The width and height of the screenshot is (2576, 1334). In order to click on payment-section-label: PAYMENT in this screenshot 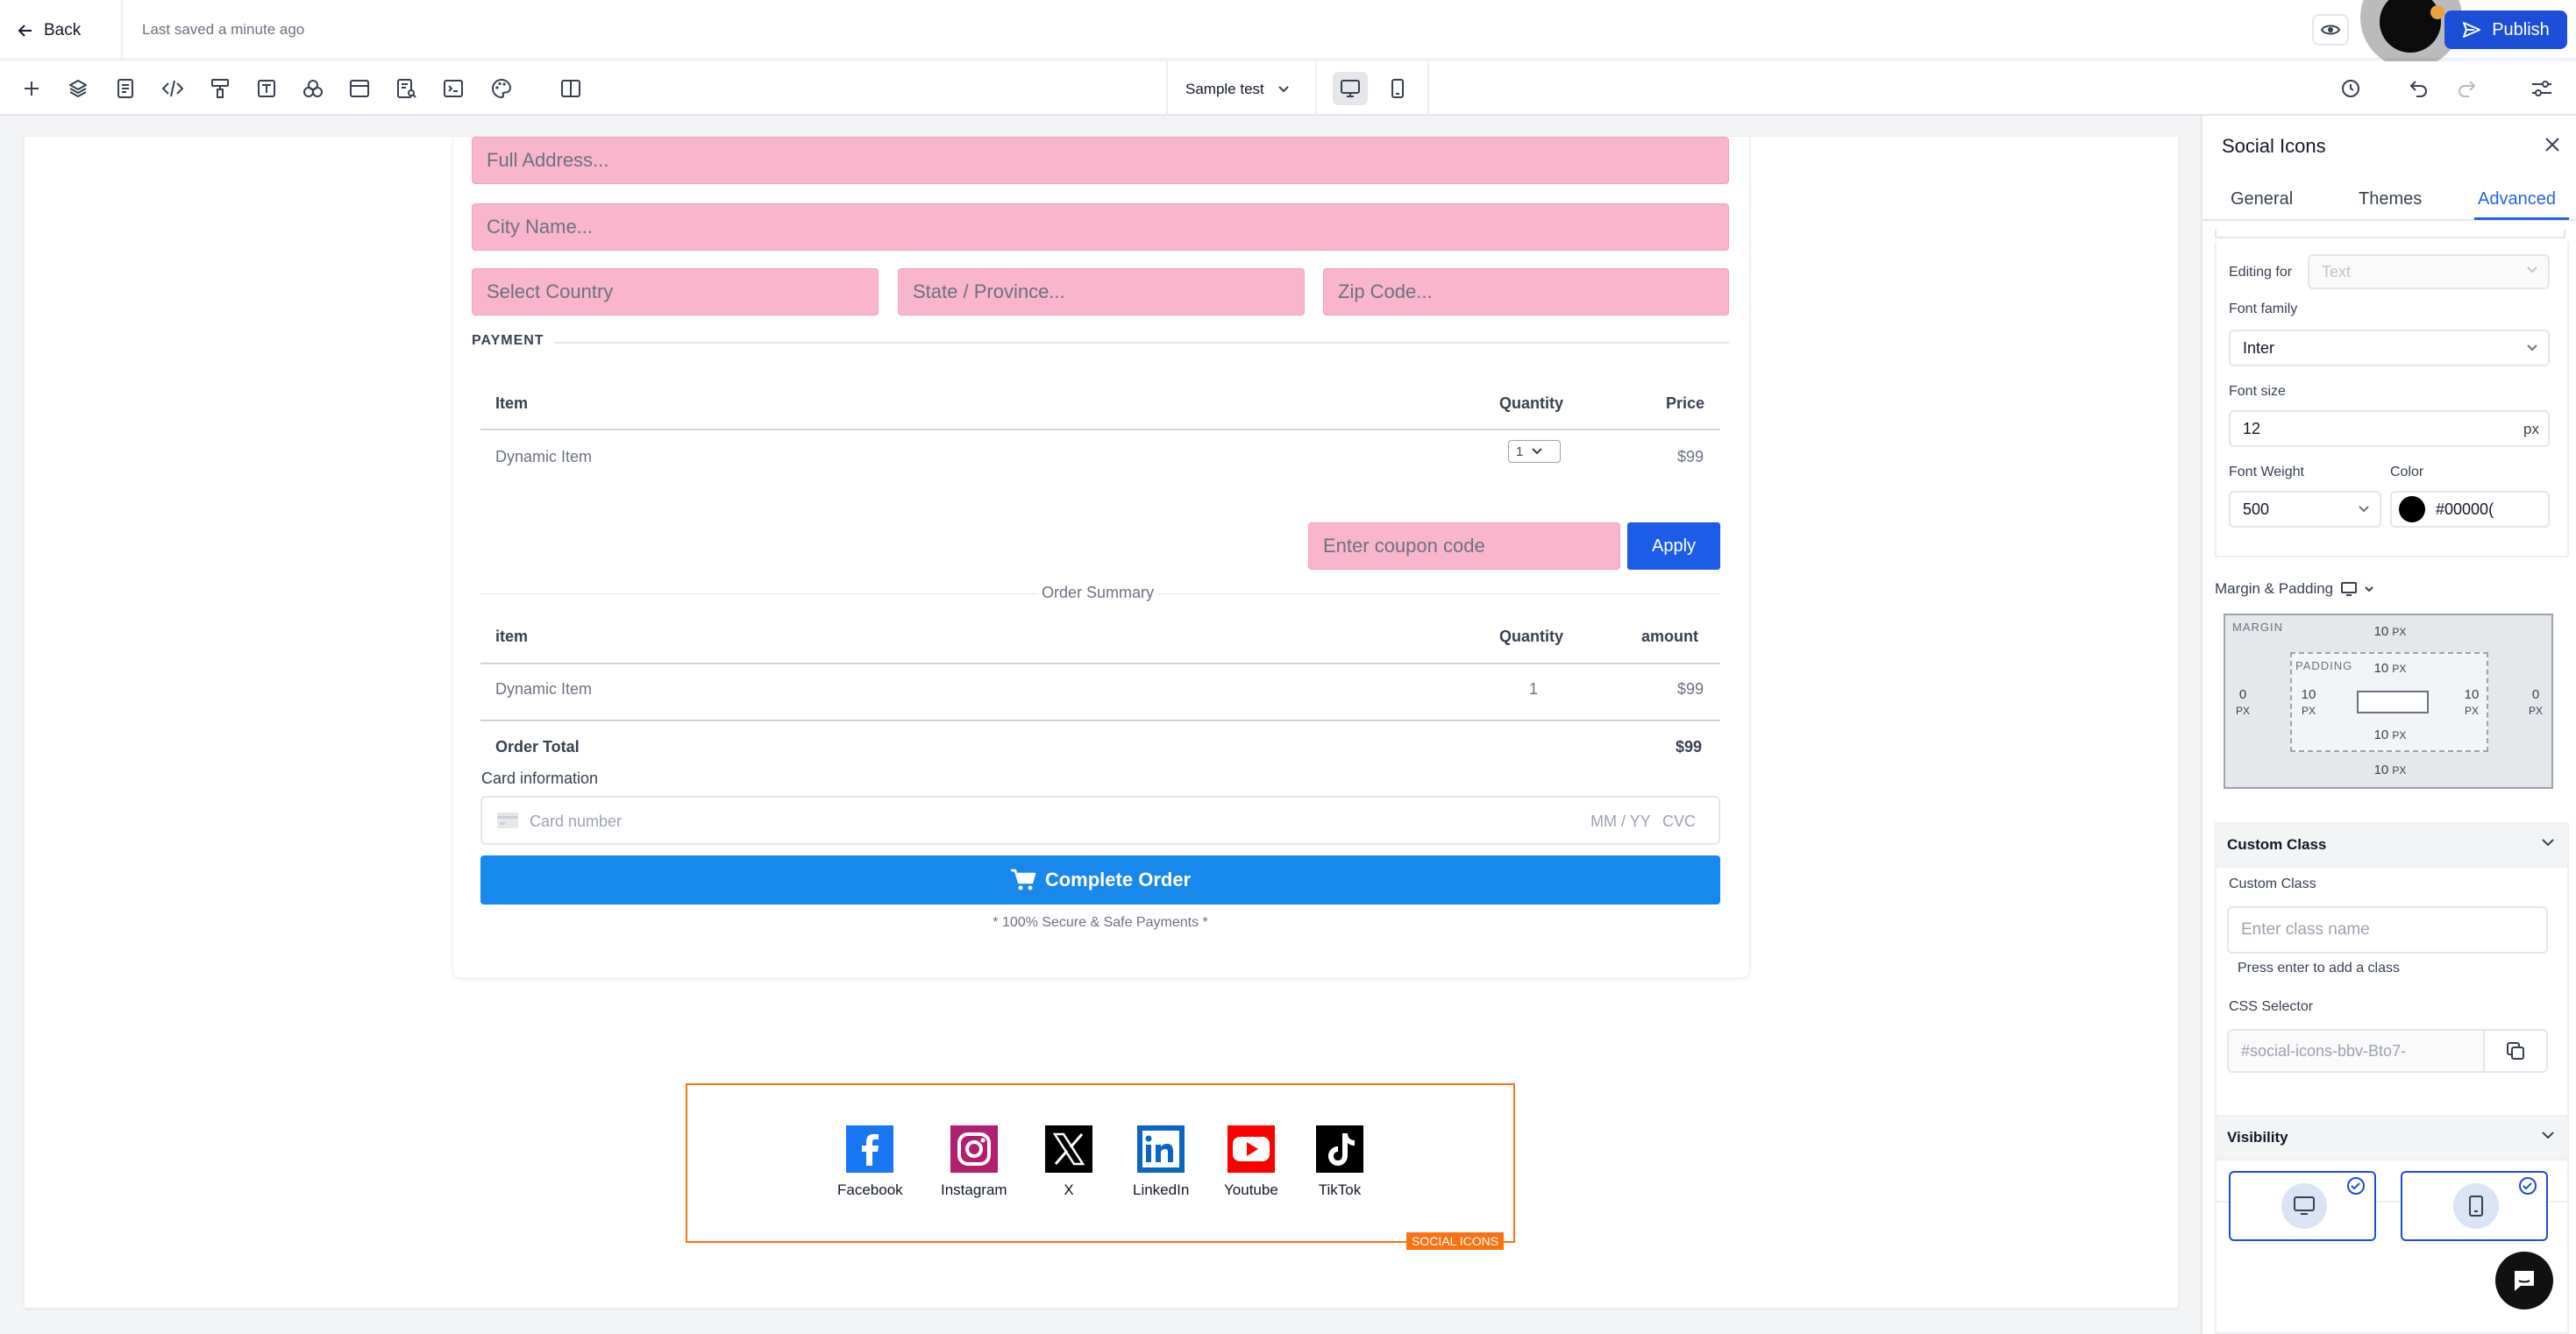, I will do `click(508, 340)`.